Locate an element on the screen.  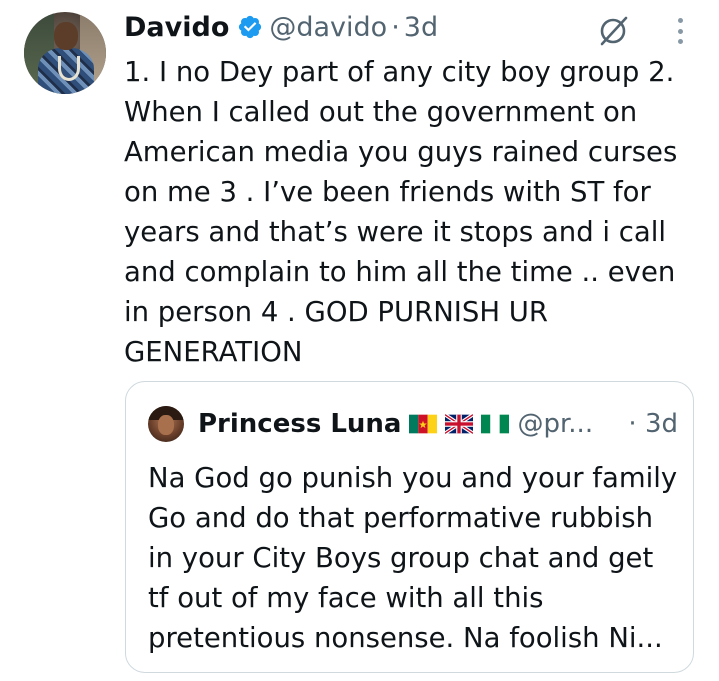
uk-flag-icon is located at coordinates (459, 424).